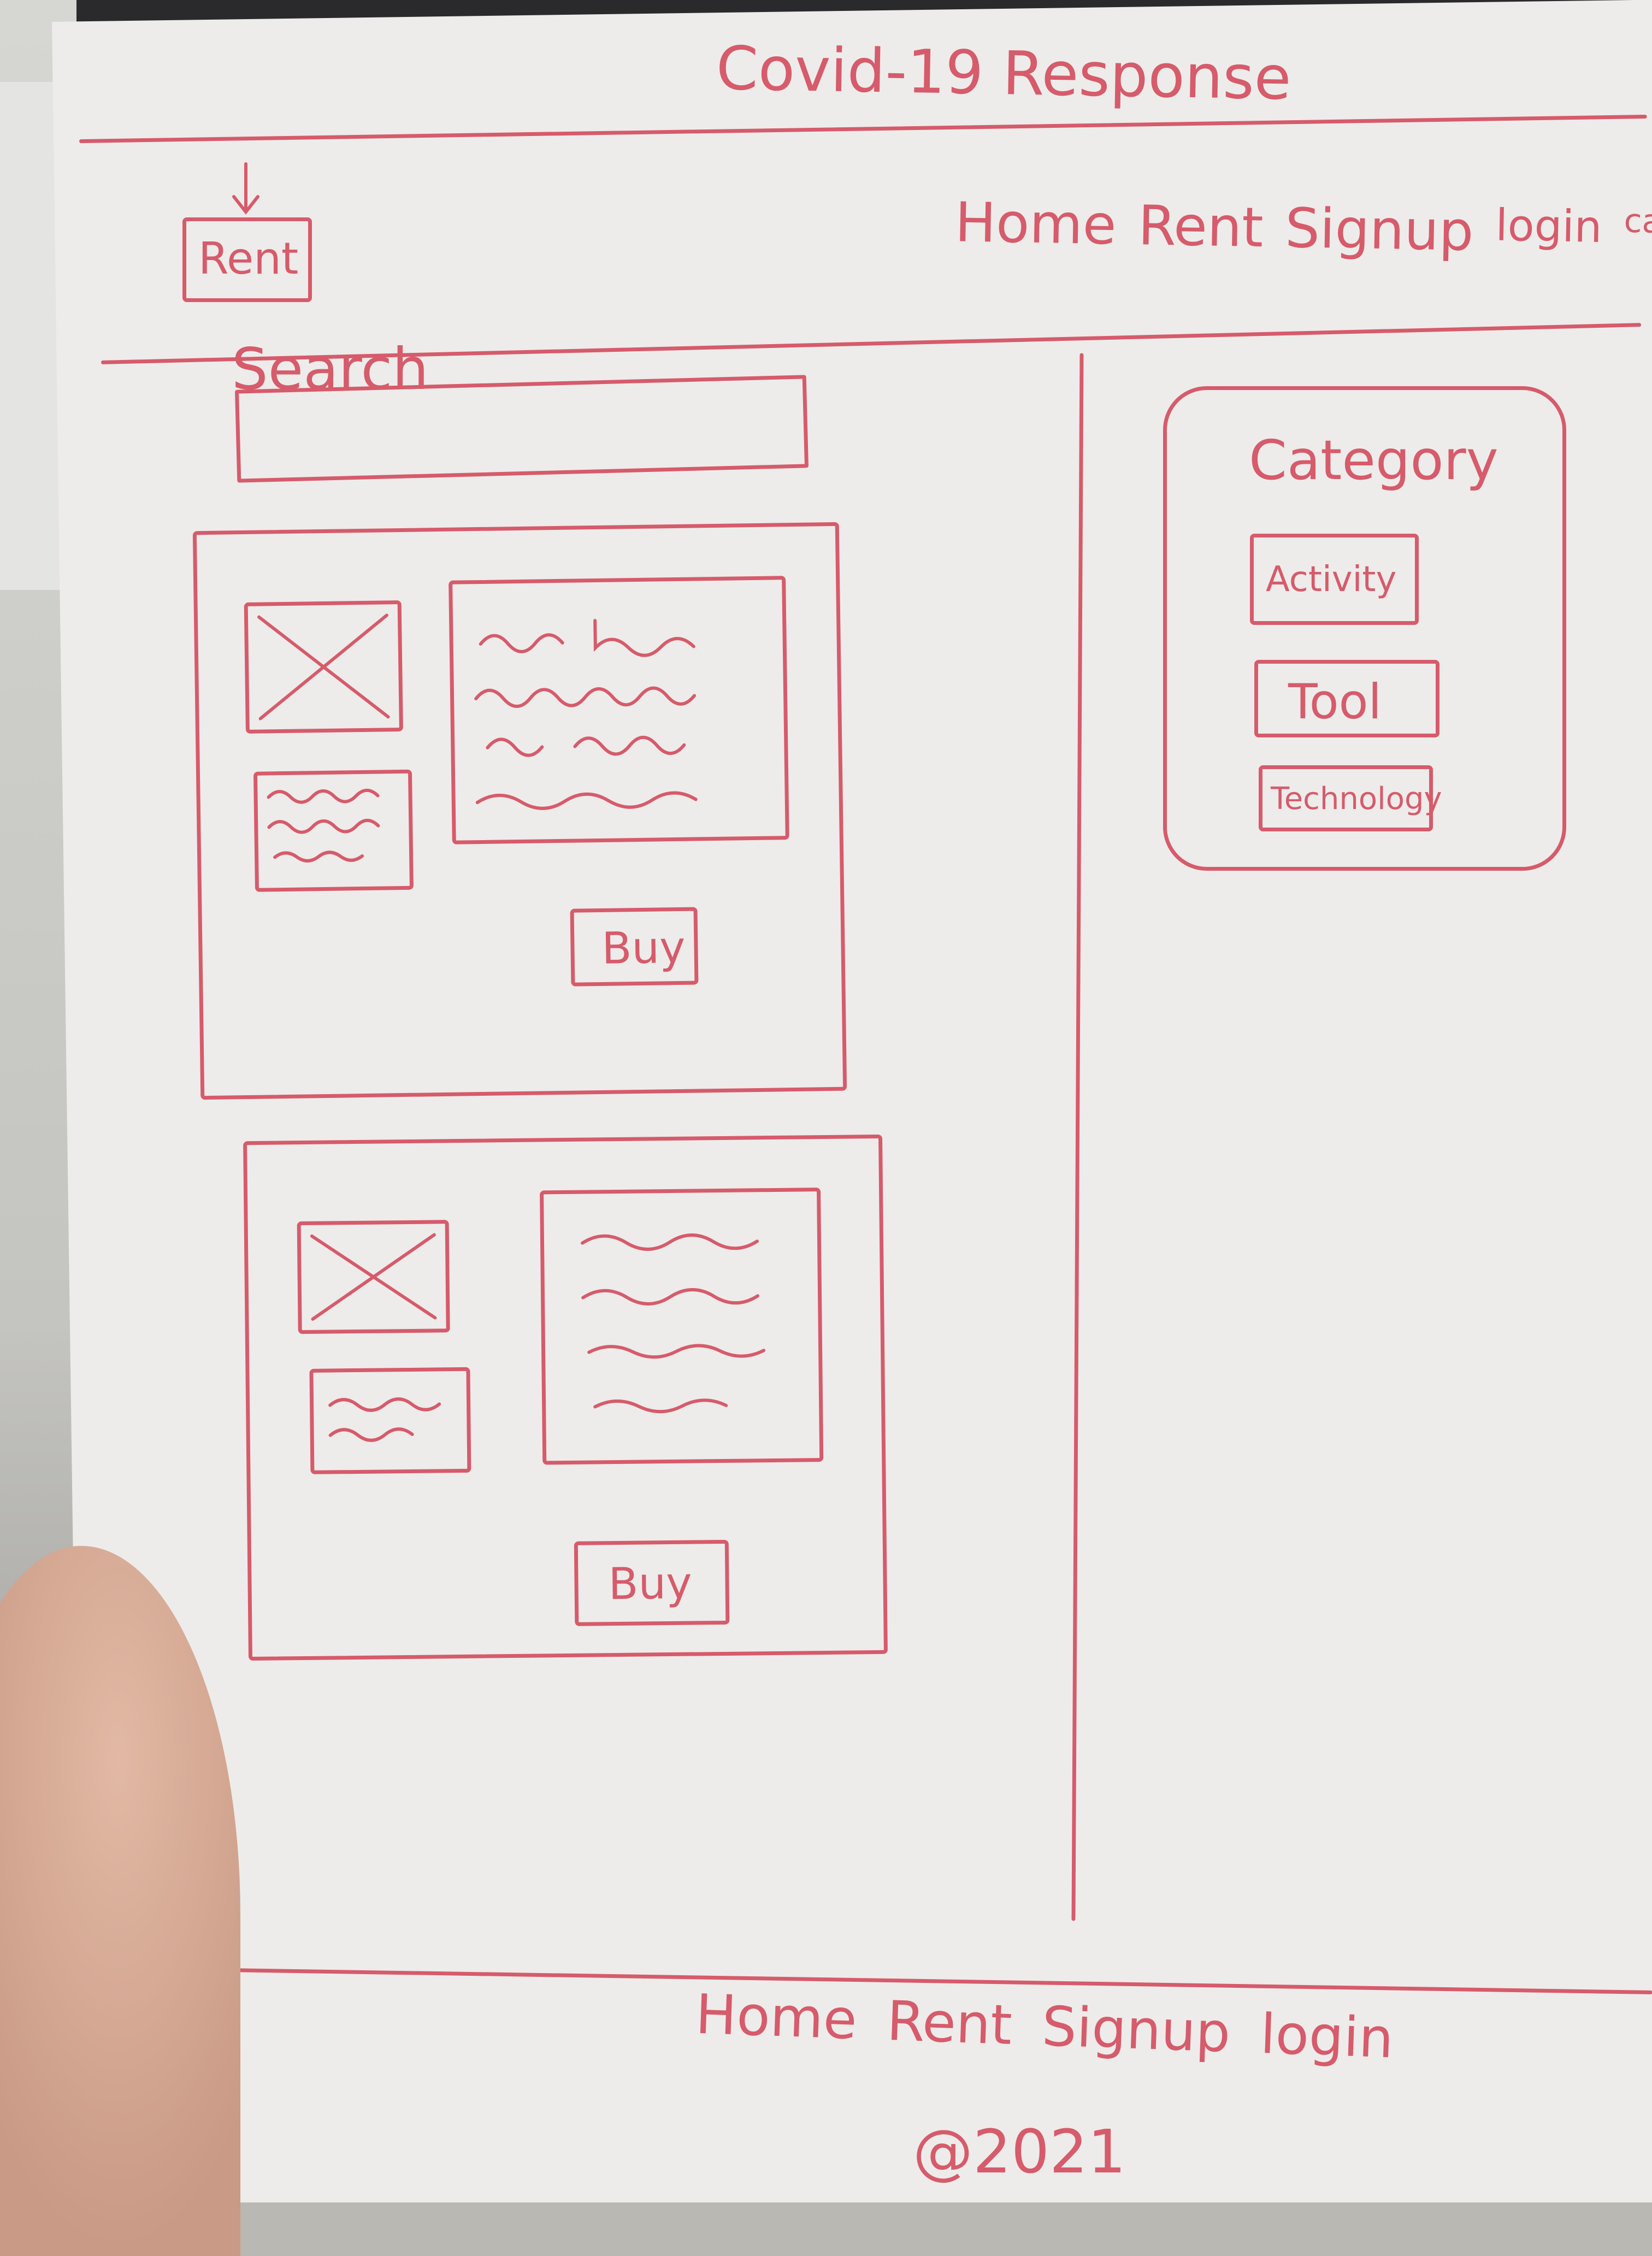  I want to click on search-input, so click(521, 429).